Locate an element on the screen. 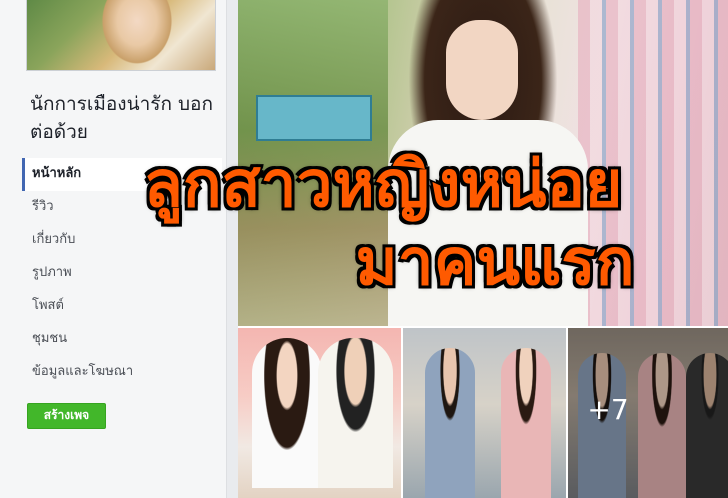  more-photos-count: +7 is located at coordinates (608, 410).